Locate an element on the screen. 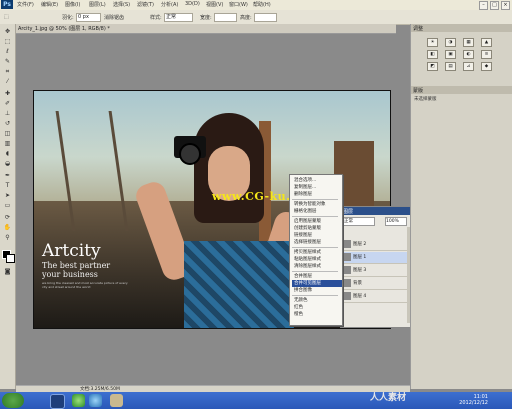 This screenshot has height=409, width=512. context-menu-item: 栅格化图层 is located at coordinates (317, 211).